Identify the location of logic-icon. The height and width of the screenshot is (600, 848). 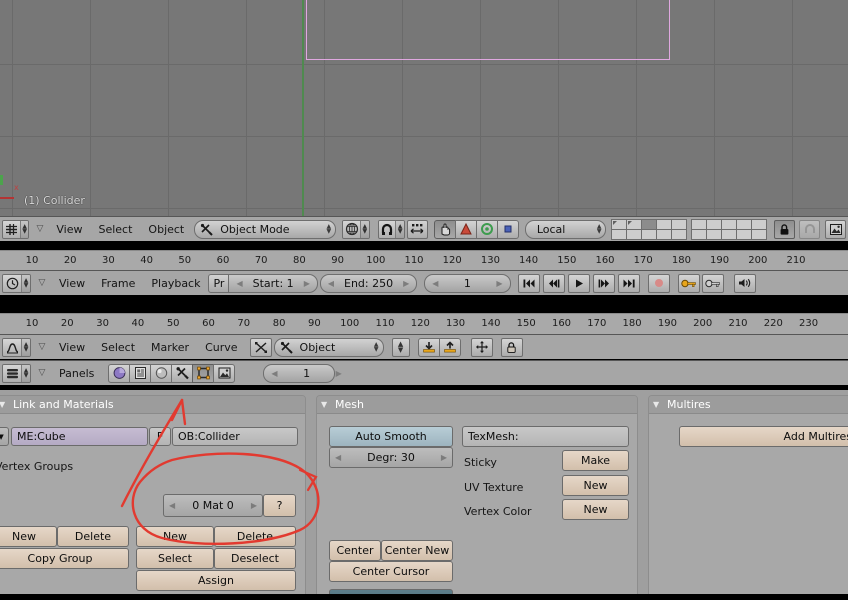
(119, 373).